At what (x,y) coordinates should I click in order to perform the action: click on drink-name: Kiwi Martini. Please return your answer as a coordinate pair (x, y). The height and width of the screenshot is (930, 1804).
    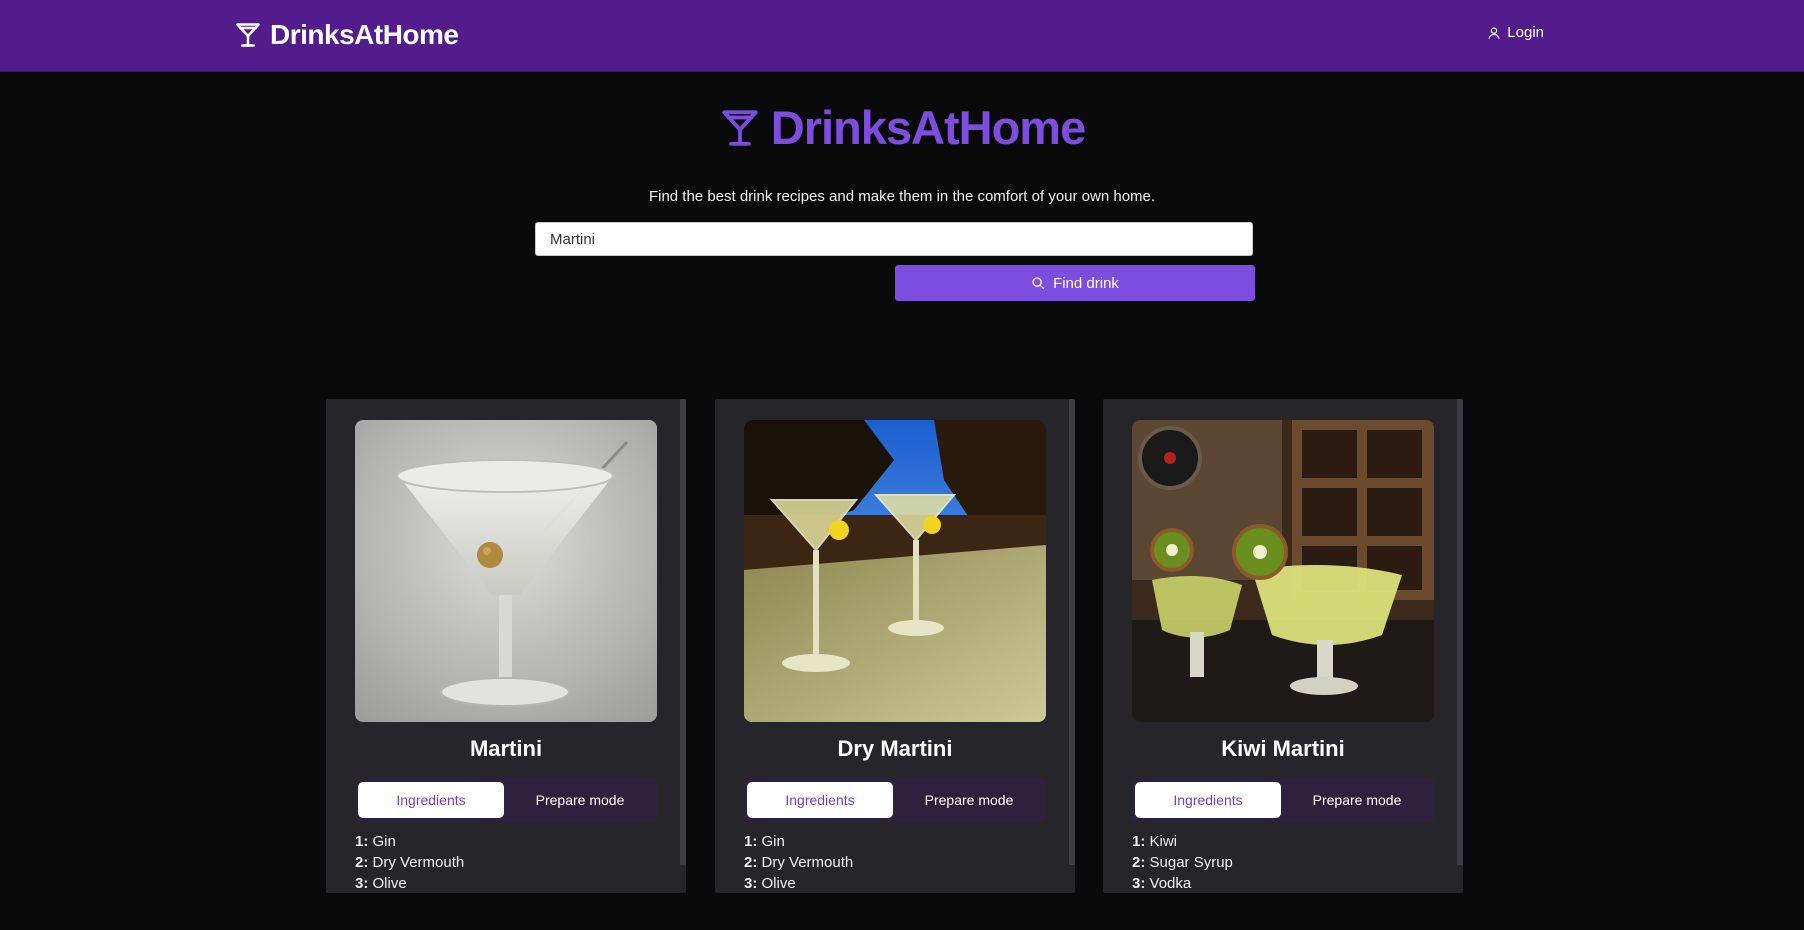
    Looking at the image, I should click on (1283, 748).